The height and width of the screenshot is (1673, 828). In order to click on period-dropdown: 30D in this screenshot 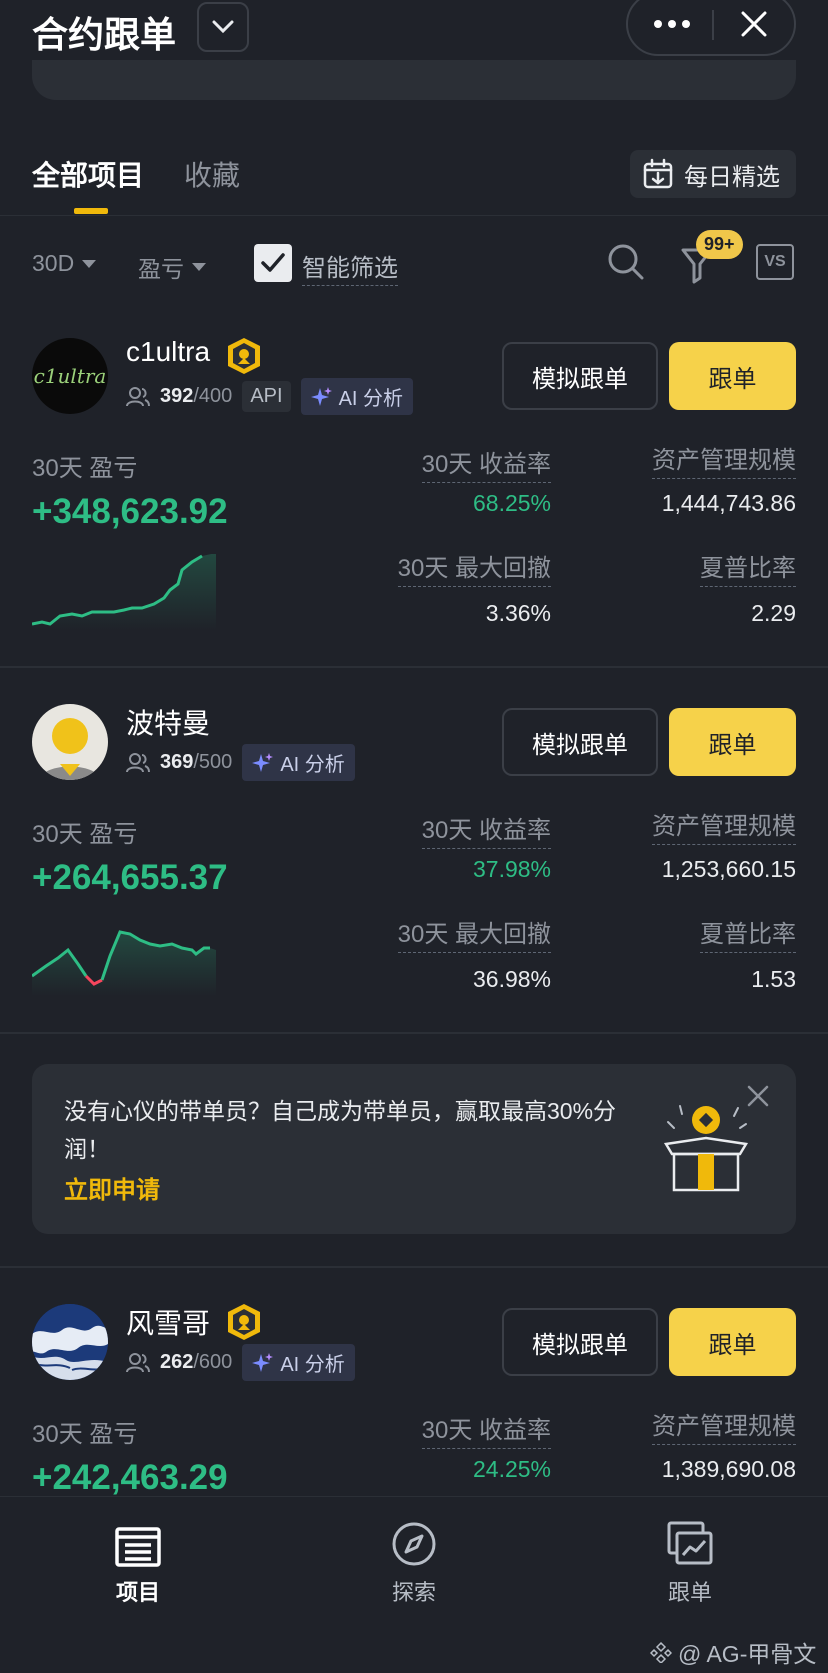, I will do `click(64, 263)`.